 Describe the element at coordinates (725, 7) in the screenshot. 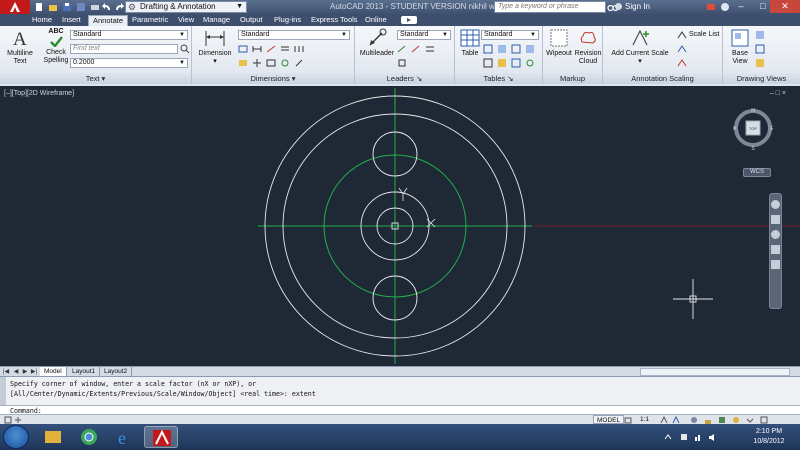

I see `help-icon` at that location.